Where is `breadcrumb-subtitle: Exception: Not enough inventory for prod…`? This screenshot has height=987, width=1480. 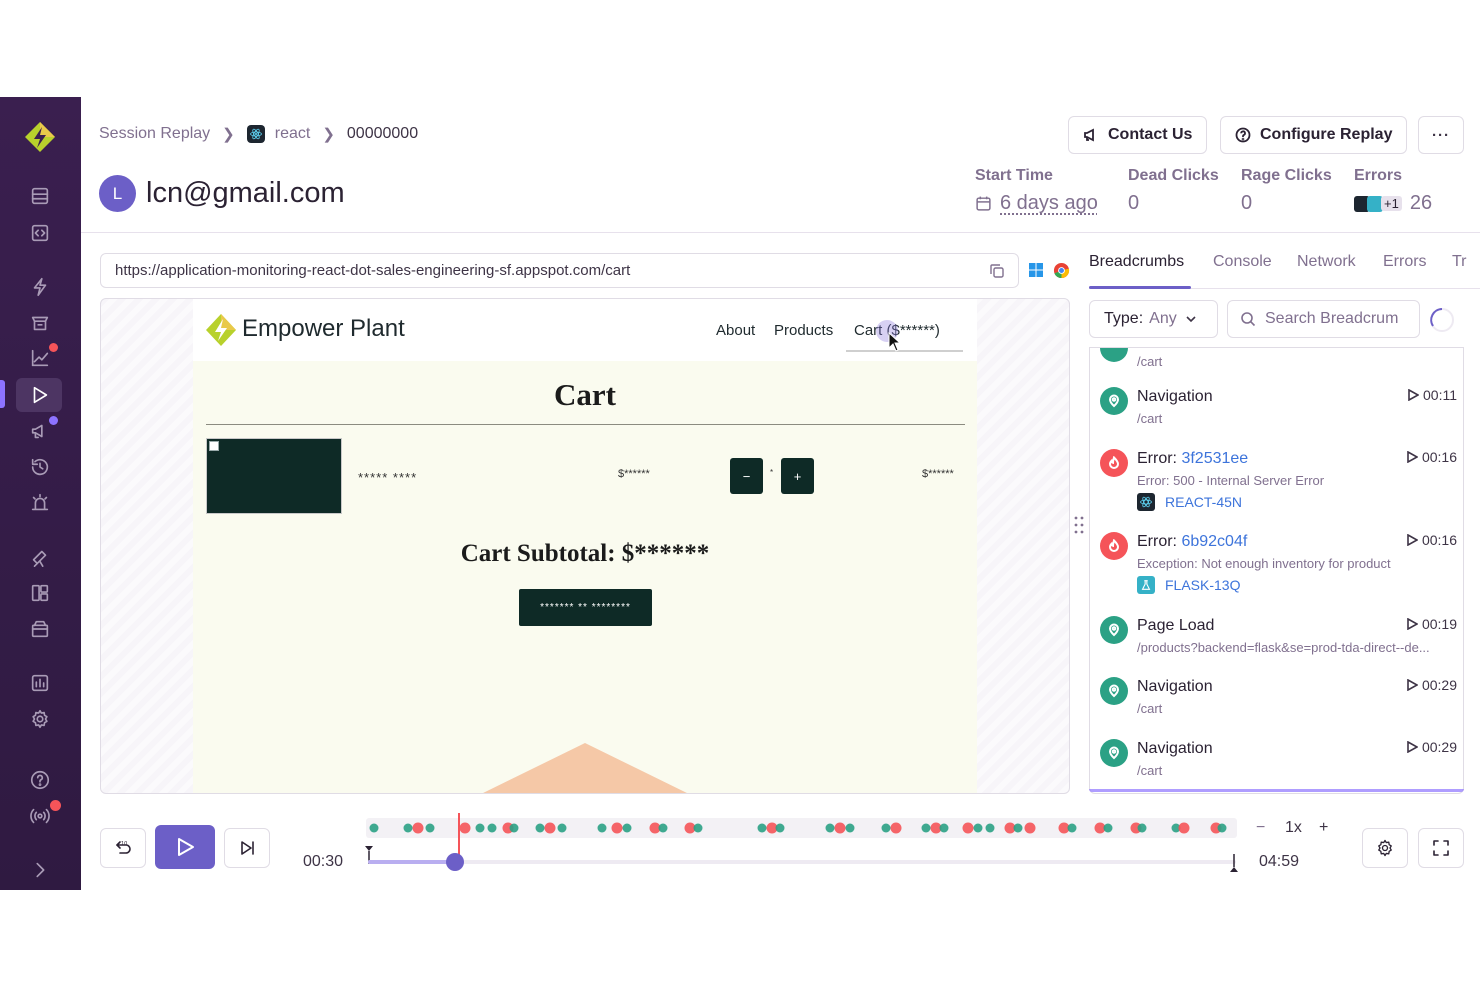 breadcrumb-subtitle: Exception: Not enough inventory for prod… is located at coordinates (1264, 563).